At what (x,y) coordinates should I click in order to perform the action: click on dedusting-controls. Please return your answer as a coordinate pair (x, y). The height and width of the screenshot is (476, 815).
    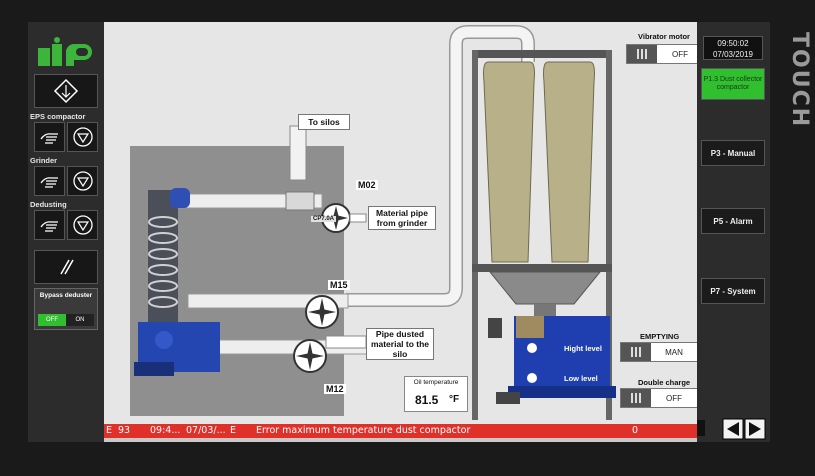
    Looking at the image, I should click on (66, 225).